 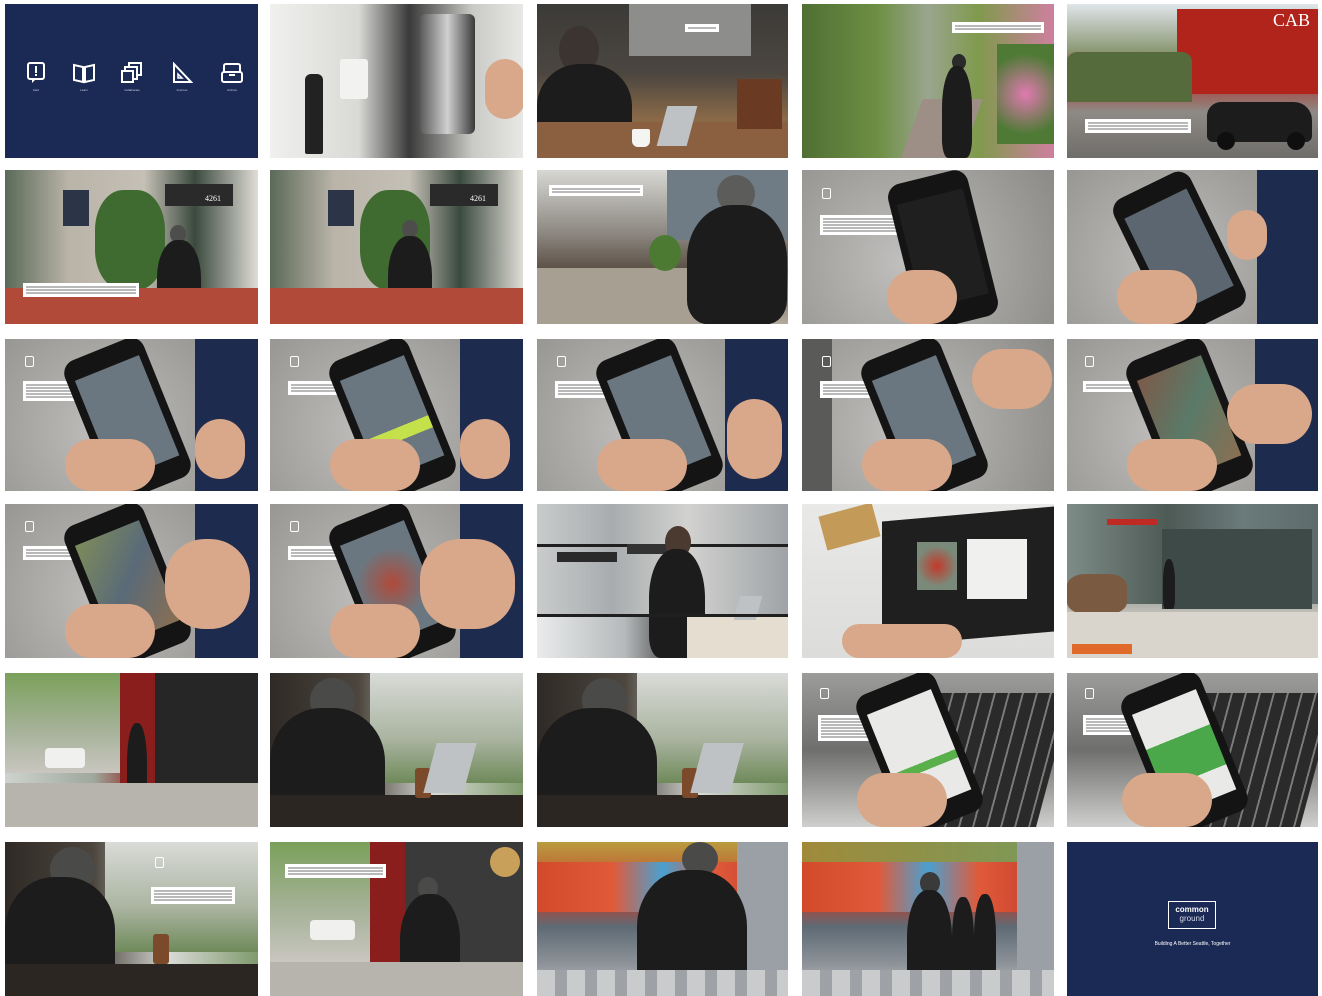 I want to click on title-slide: Alert Learn Collaborate Improve Archive, so click(x=131, y=81).